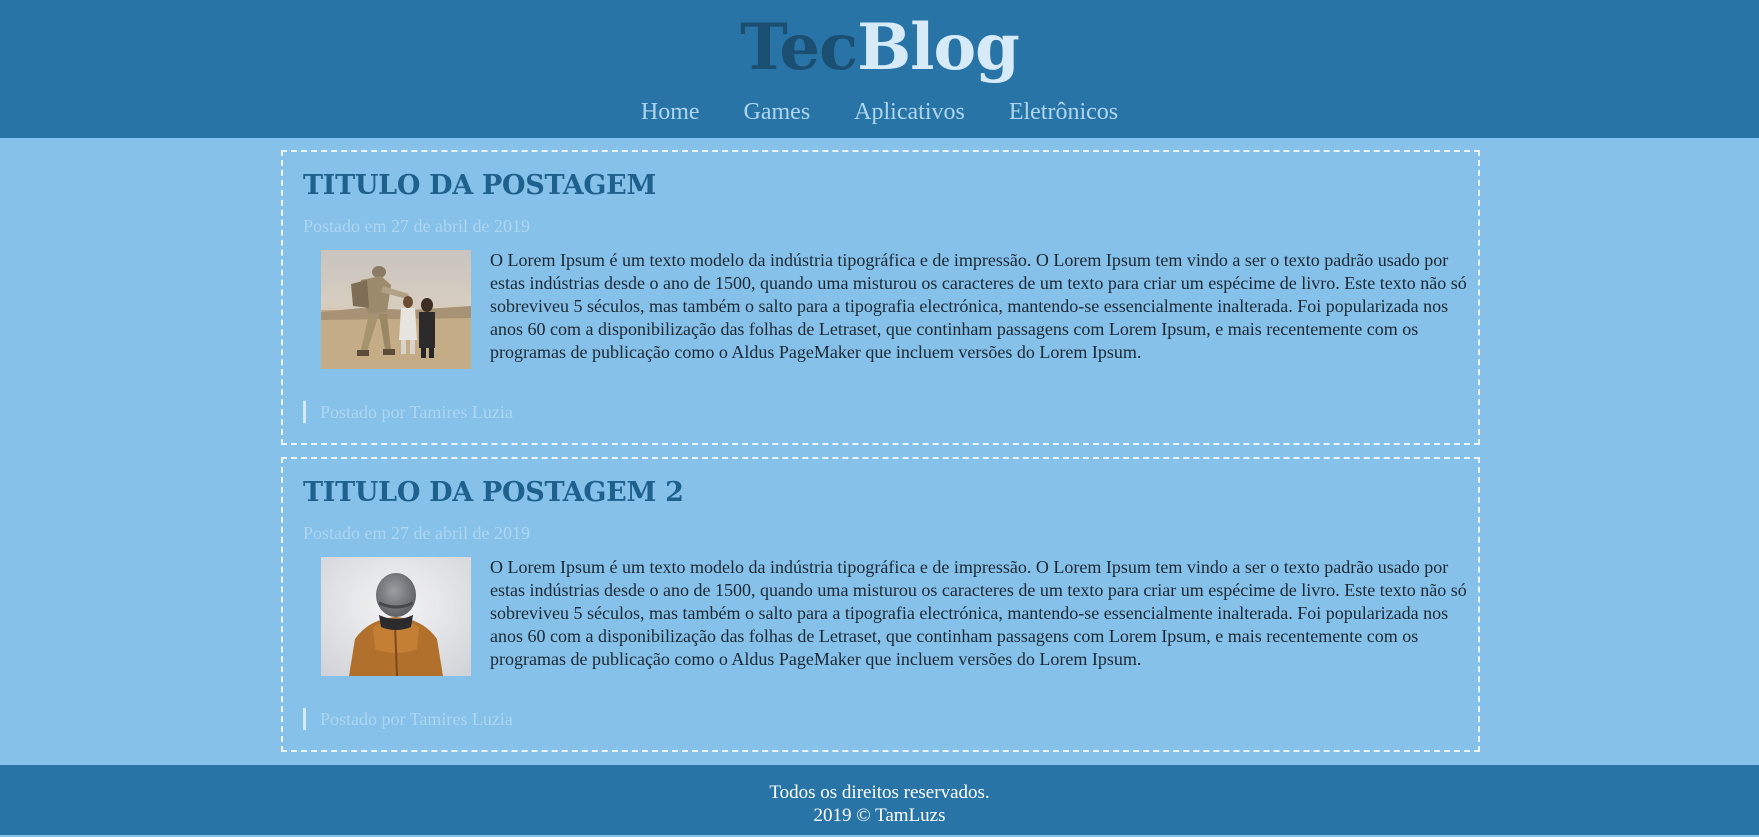 The height and width of the screenshot is (837, 1759). I want to click on main-nav: Home Games Aplicativos Eletrônicos, so click(879, 113).